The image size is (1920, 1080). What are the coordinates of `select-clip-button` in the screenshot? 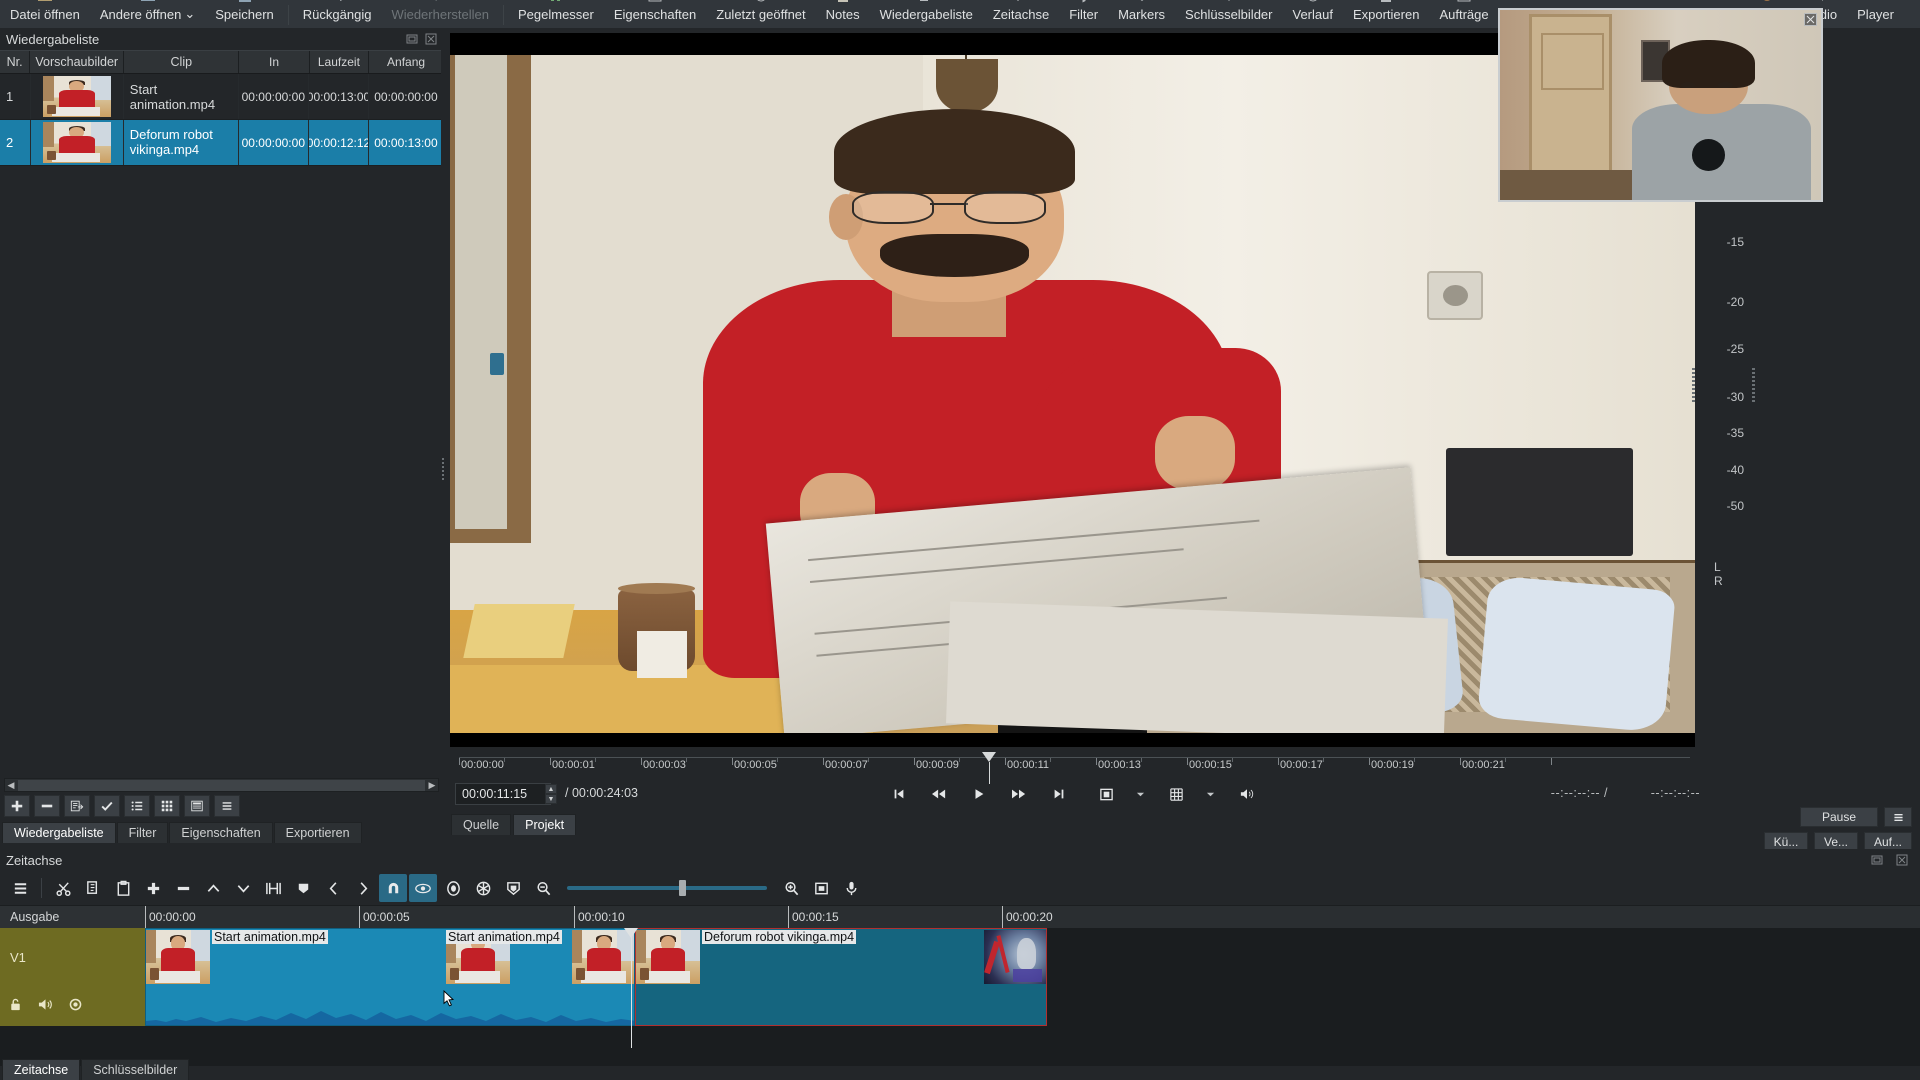 It's located at (107, 806).